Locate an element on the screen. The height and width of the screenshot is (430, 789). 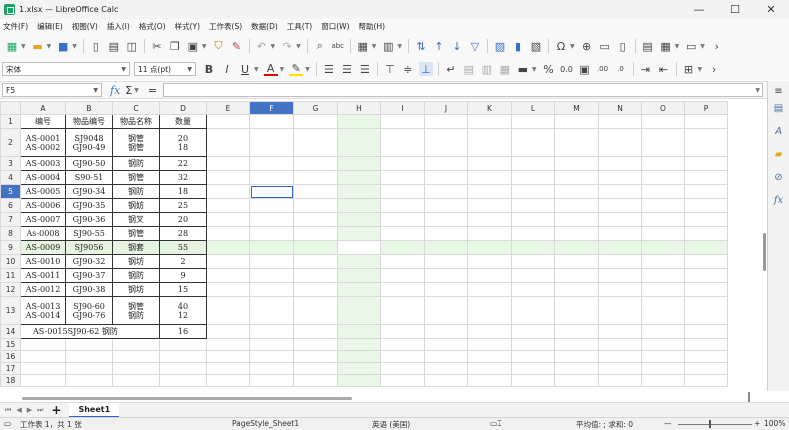
cell-k13 is located at coordinates (489, 310).